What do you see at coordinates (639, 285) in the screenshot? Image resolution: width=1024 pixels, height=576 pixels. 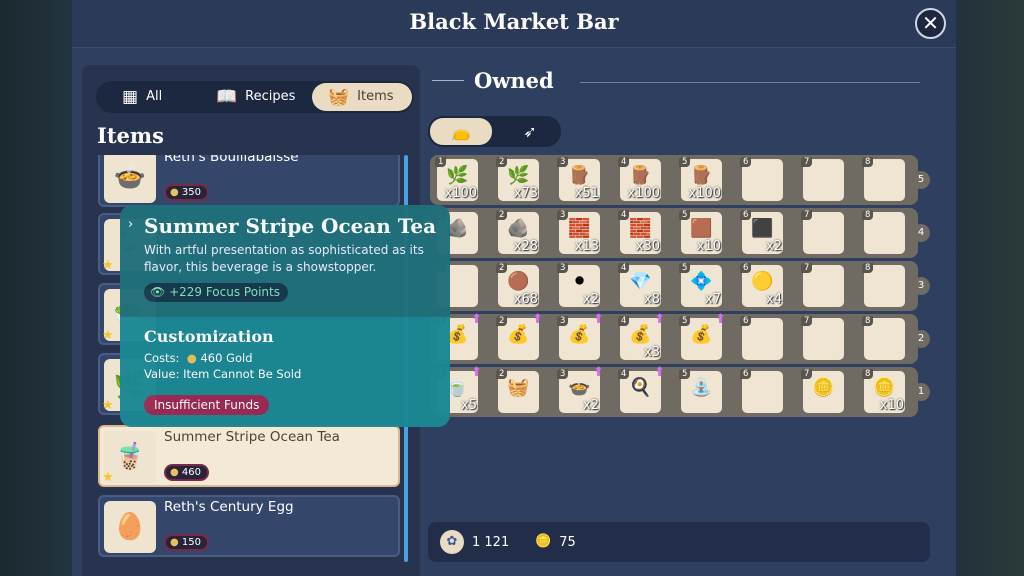 I see `inventory-slot: 4 💎 x8` at bounding box center [639, 285].